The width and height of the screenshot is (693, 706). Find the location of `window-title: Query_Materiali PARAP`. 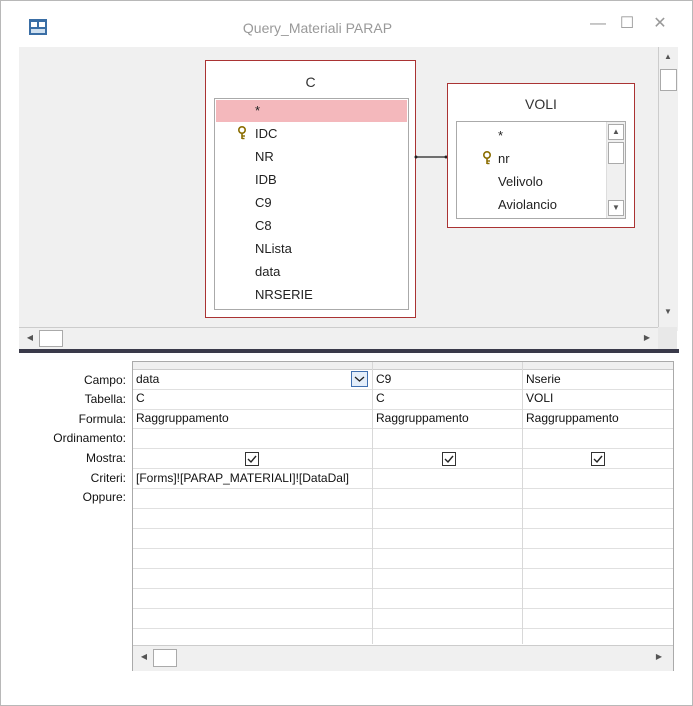

window-title: Query_Materiali PARAP is located at coordinates (317, 28).